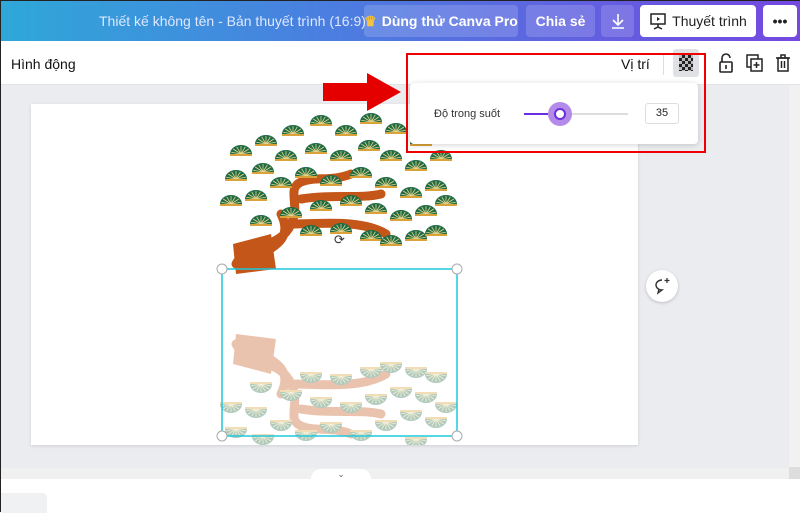  What do you see at coordinates (338, 414) in the screenshot?
I see `tree-reflection` at bounding box center [338, 414].